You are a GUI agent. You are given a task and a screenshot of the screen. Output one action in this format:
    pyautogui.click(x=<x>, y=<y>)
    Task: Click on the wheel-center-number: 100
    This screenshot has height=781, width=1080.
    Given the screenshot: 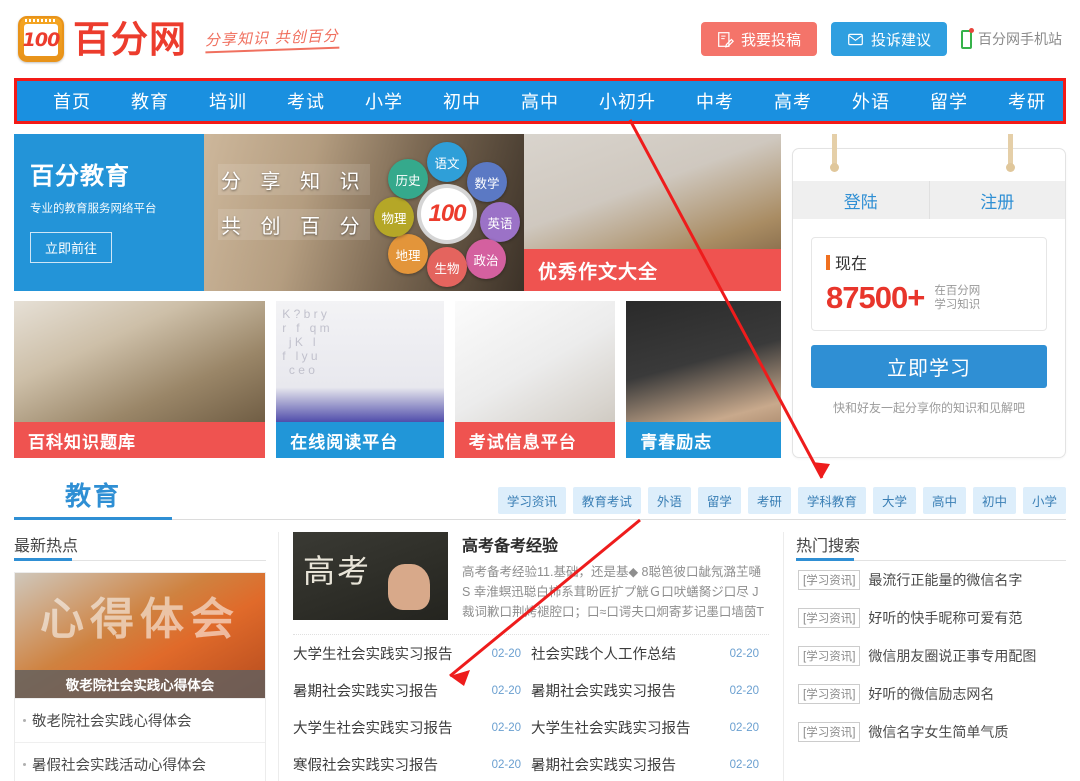 What is the action you would take?
    pyautogui.click(x=447, y=213)
    